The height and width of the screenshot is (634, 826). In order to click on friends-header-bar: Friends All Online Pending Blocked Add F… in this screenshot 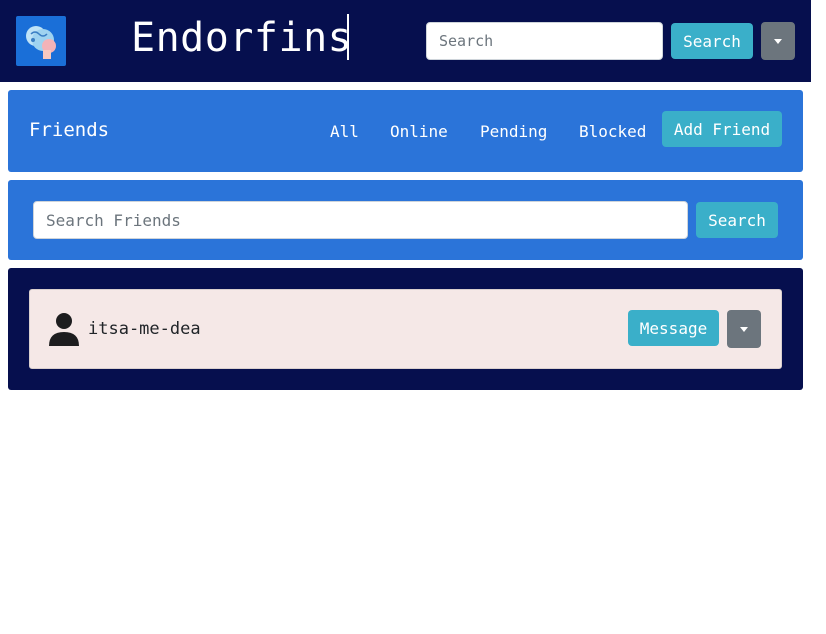, I will do `click(405, 131)`.